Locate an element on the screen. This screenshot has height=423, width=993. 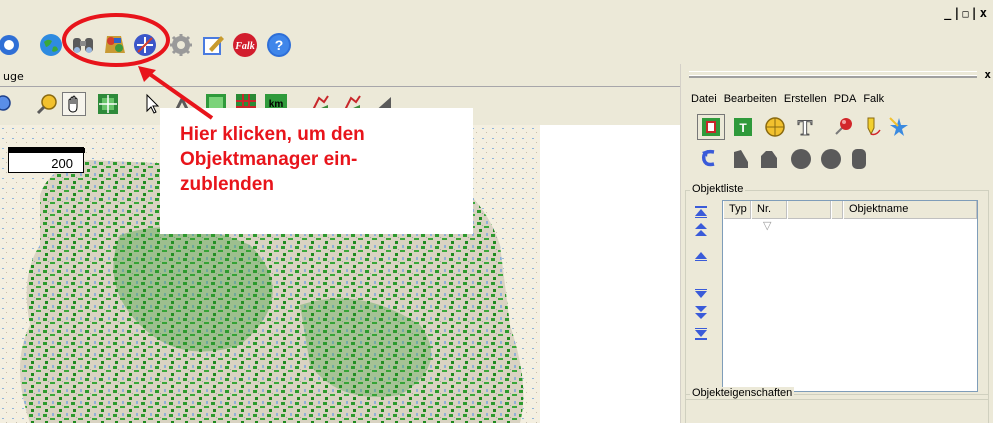
callout-line-3: zublenden is located at coordinates (227, 184).